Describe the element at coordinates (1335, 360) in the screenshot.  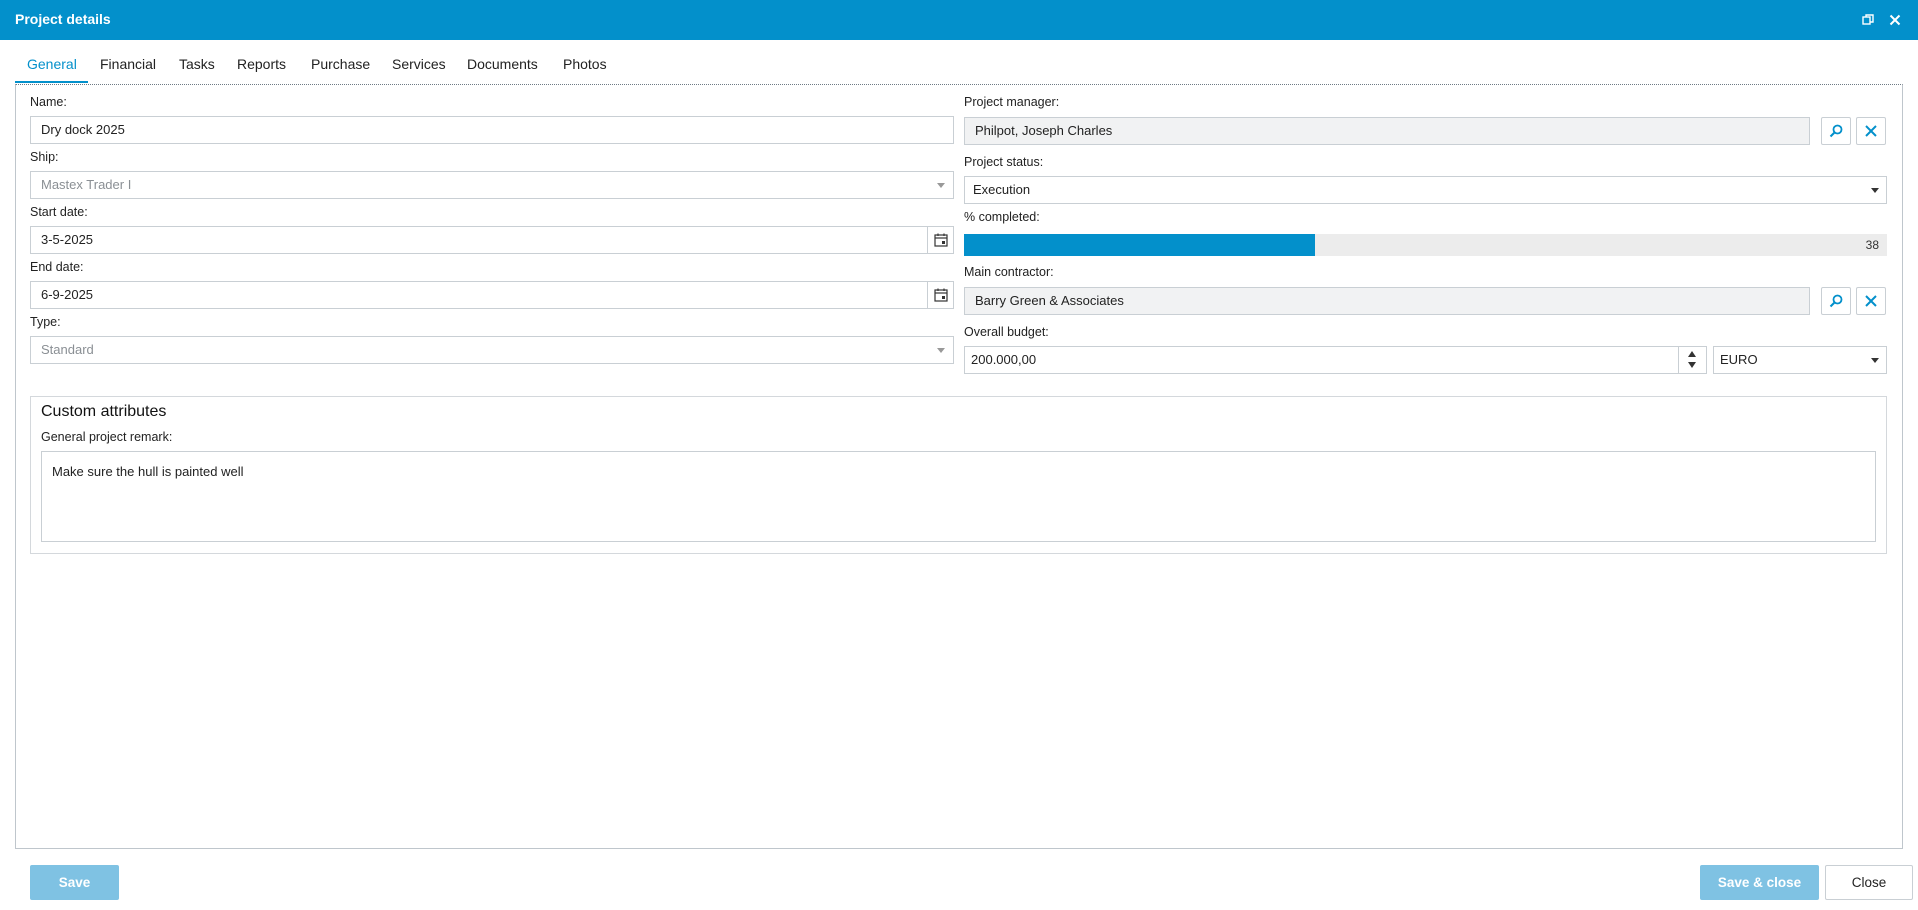
I see `overall-budget-field: 200.000,00` at that location.